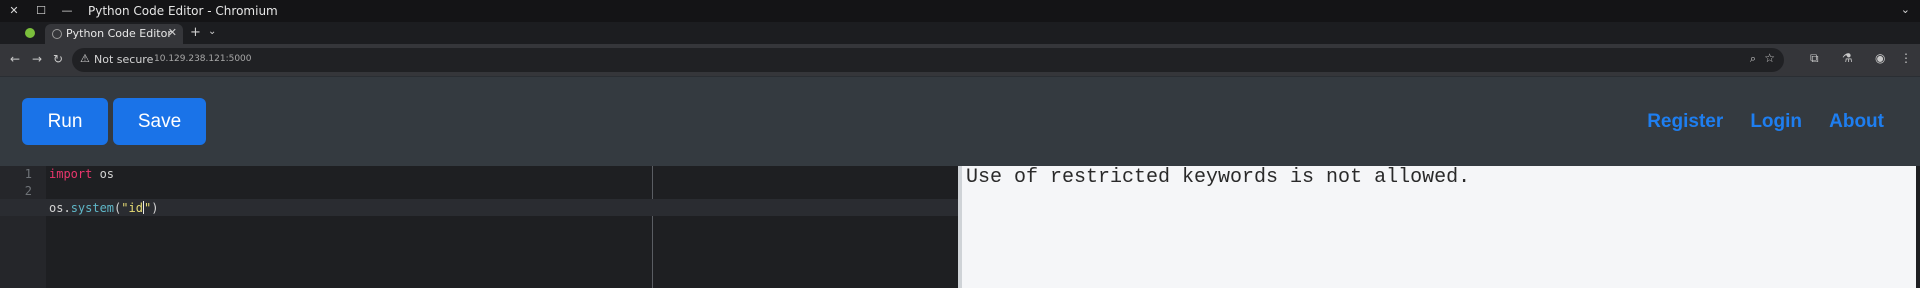  Describe the element at coordinates (71, 174) in the screenshot. I see `keyword-token: import` at that location.